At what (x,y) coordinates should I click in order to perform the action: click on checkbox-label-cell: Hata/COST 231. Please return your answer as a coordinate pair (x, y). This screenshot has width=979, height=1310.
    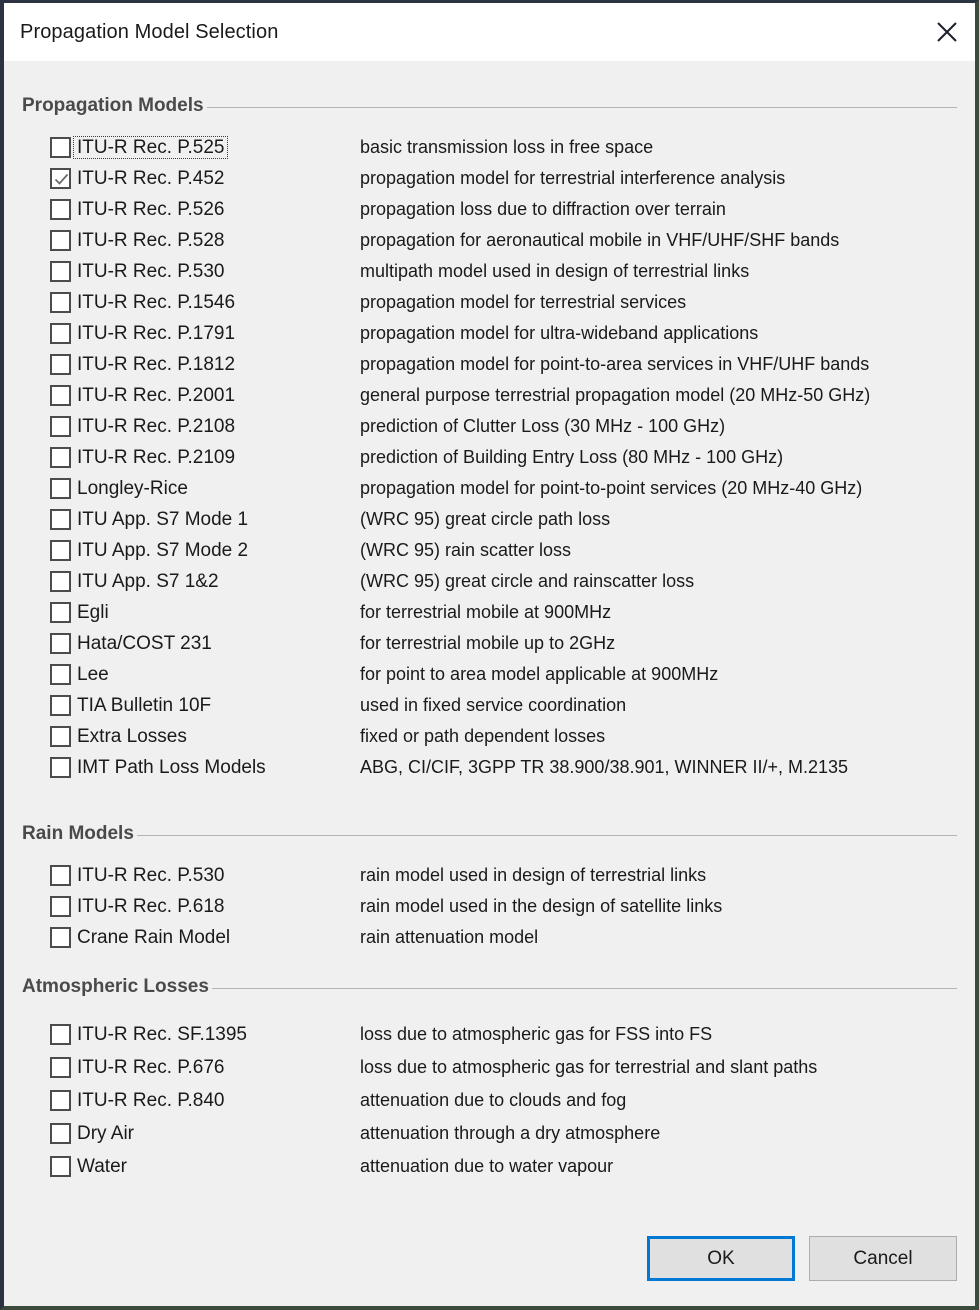
    Looking at the image, I should click on (205, 643).